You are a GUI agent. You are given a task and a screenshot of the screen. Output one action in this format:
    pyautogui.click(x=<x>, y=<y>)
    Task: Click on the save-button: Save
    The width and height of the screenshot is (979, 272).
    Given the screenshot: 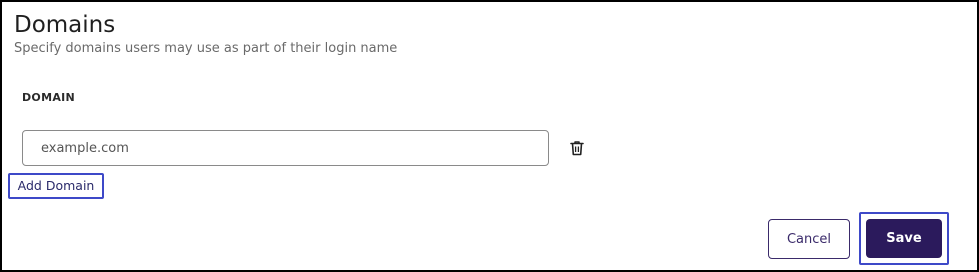 What is the action you would take?
    pyautogui.click(x=904, y=238)
    